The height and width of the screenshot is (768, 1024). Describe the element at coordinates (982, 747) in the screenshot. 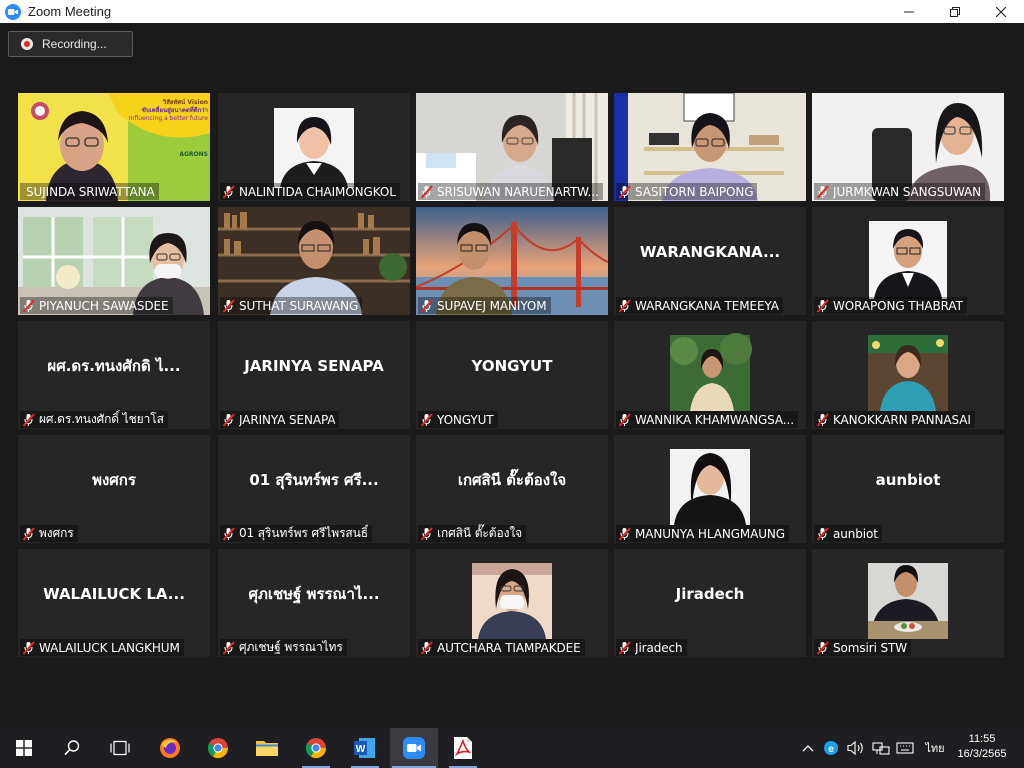

I see `clock: 11:55 16/3/2565` at that location.